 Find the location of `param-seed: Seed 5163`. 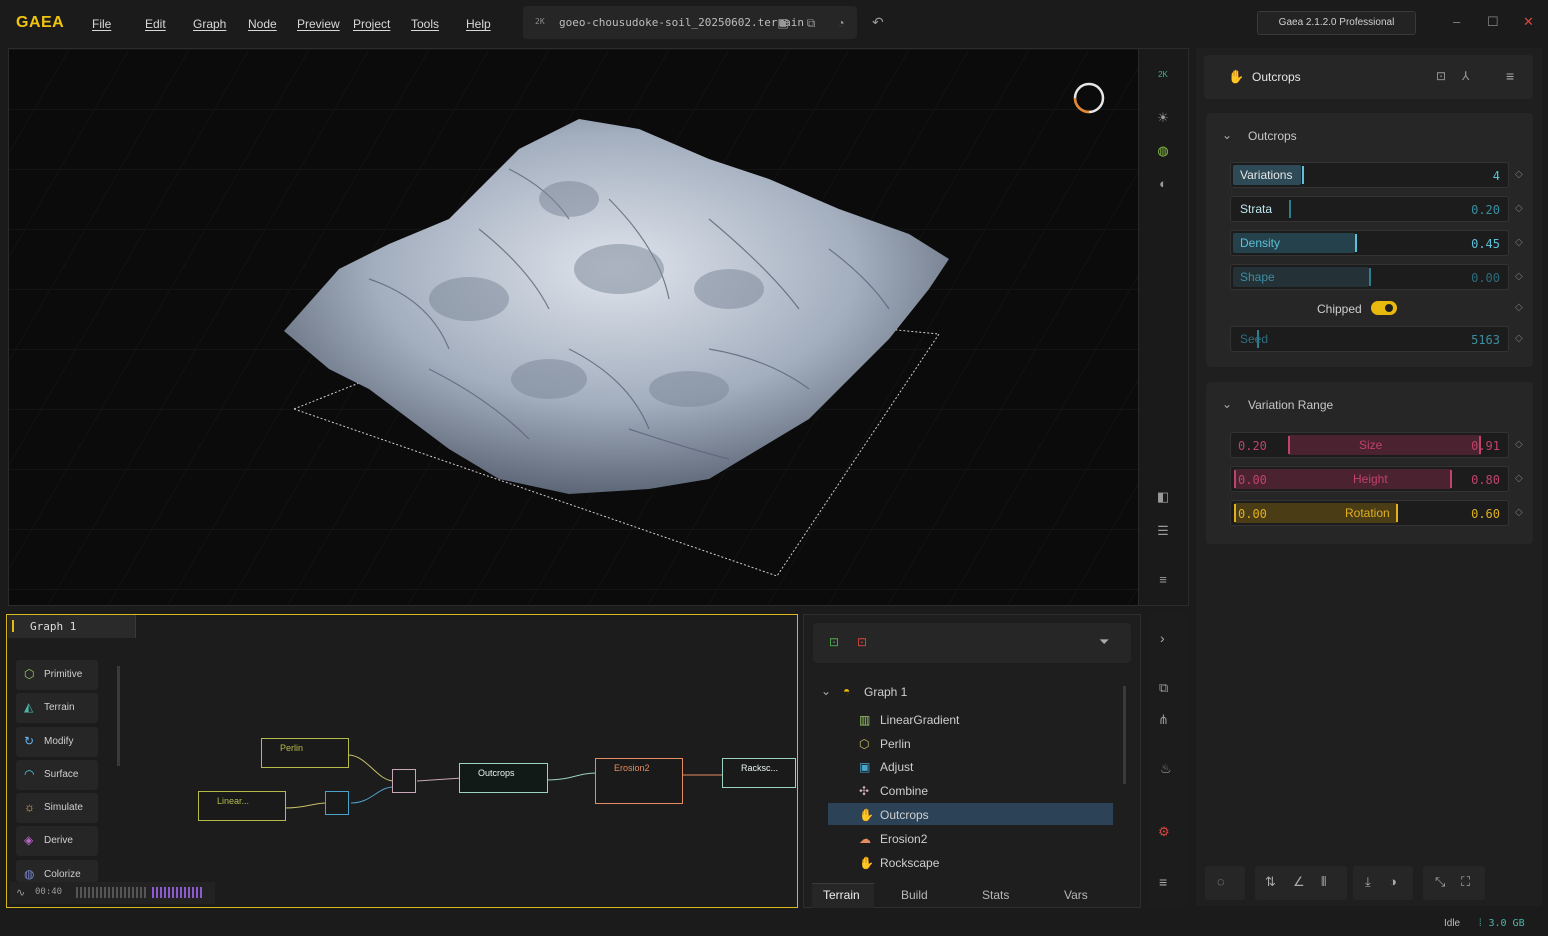

param-seed: Seed 5163 is located at coordinates (1369, 339).